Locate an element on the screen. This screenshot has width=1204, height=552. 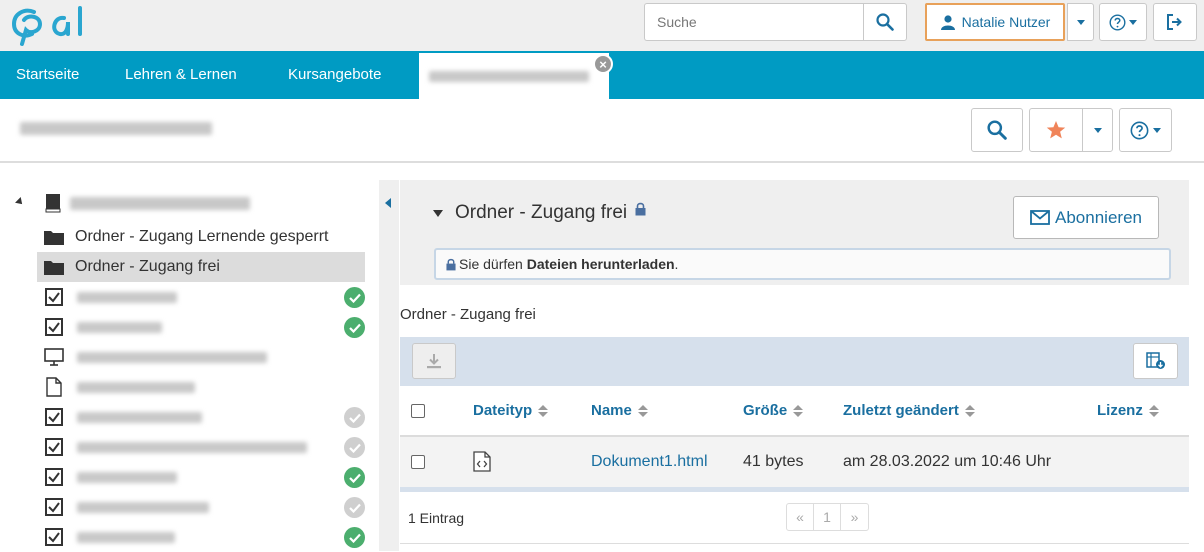
tree-item-folder-open: Ordner - Zugang frei is located at coordinates (201, 267).